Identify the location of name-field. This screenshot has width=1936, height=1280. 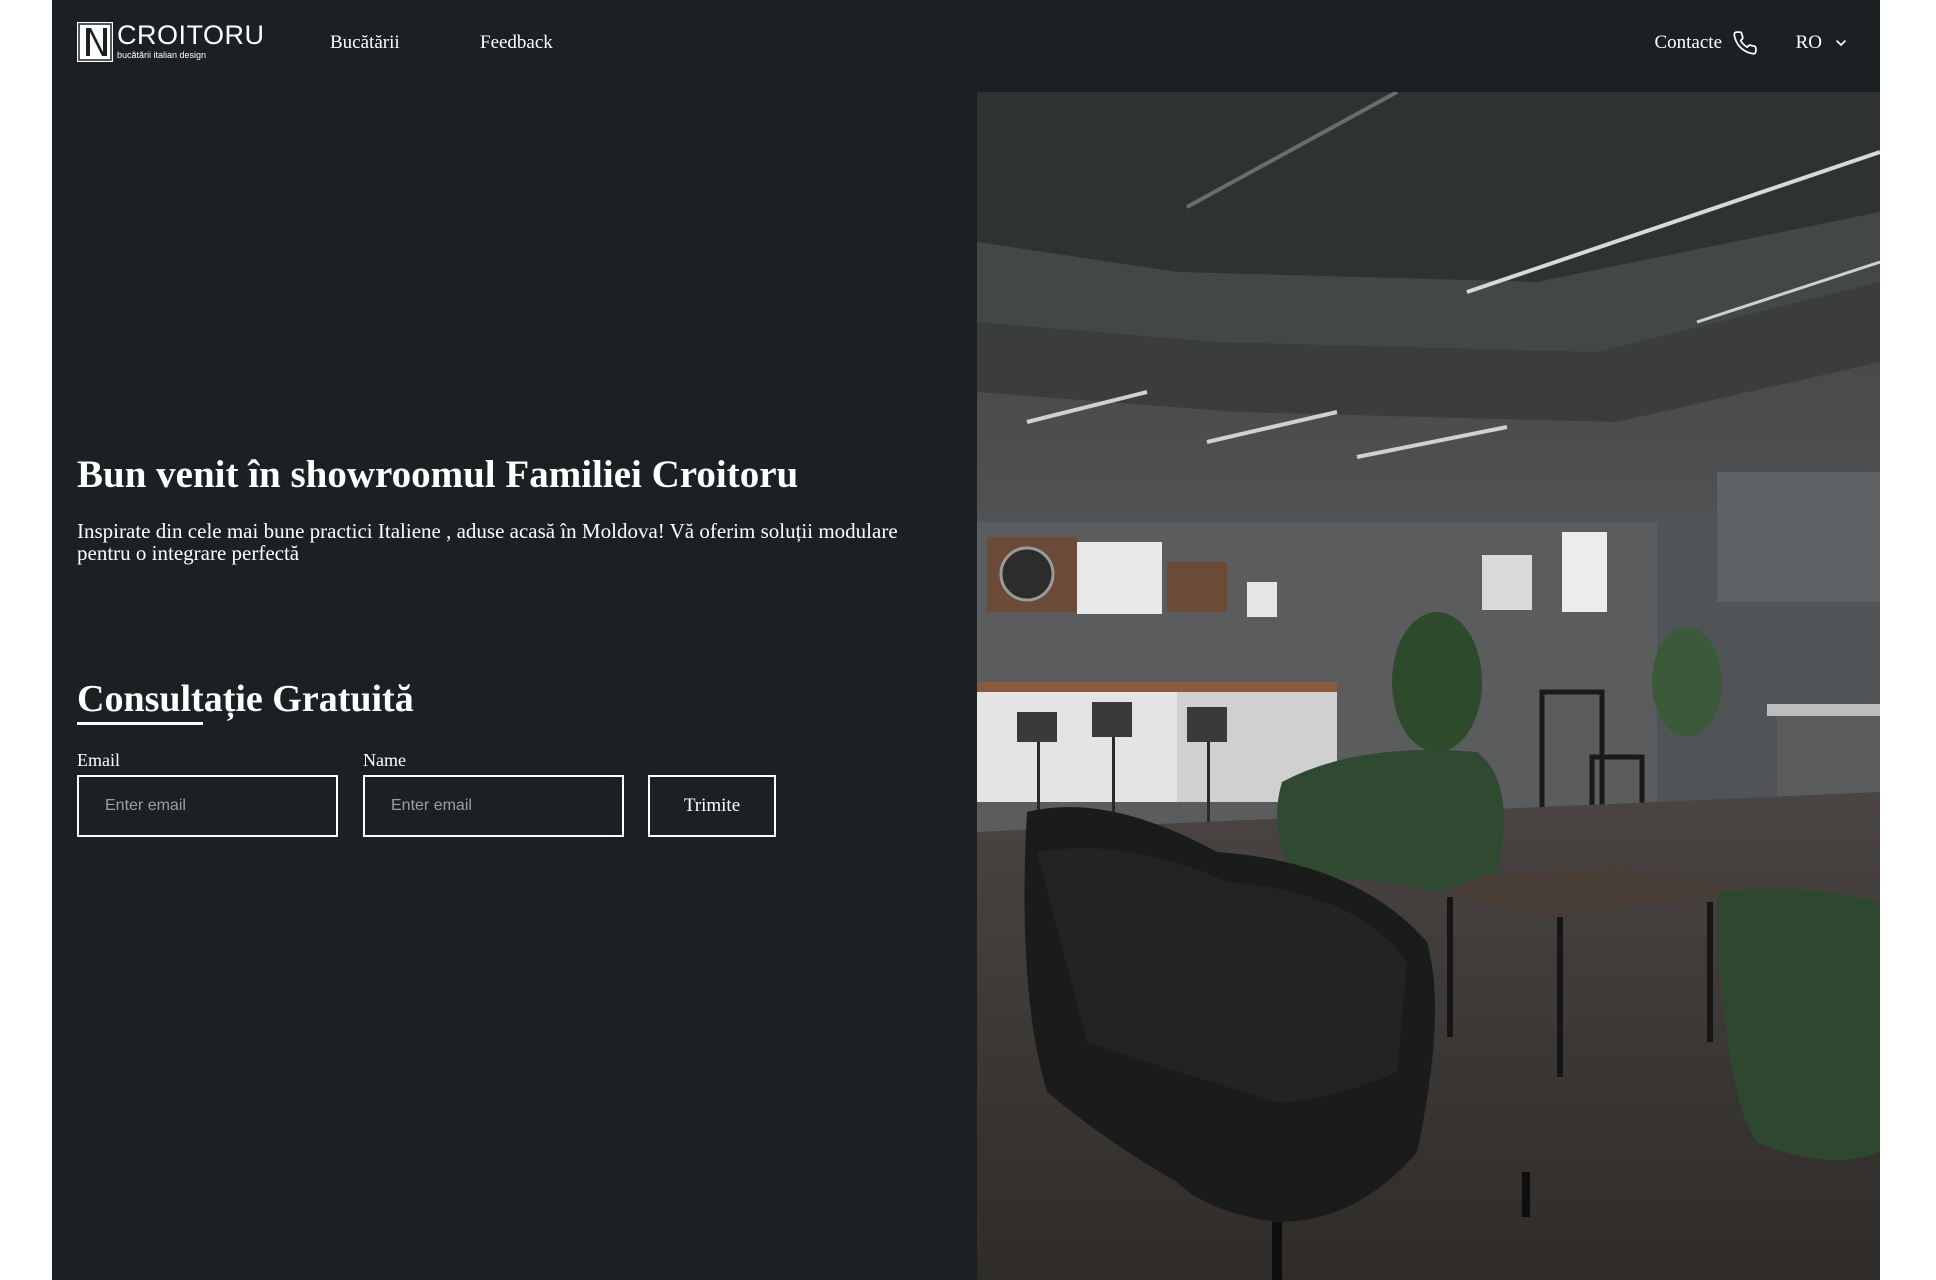
(493, 806).